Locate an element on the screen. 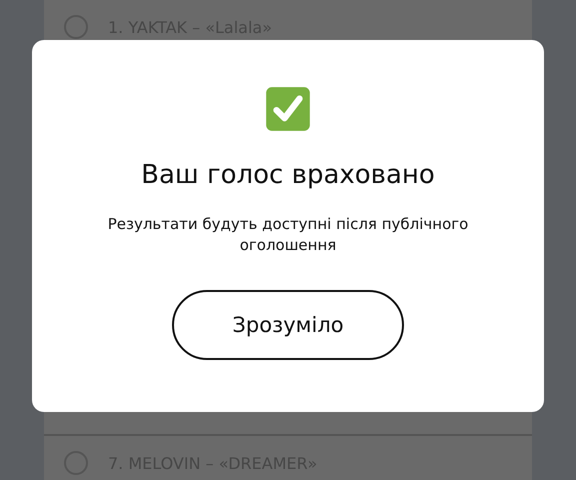 The height and width of the screenshot is (480, 576). check-mark-icon is located at coordinates (288, 109).